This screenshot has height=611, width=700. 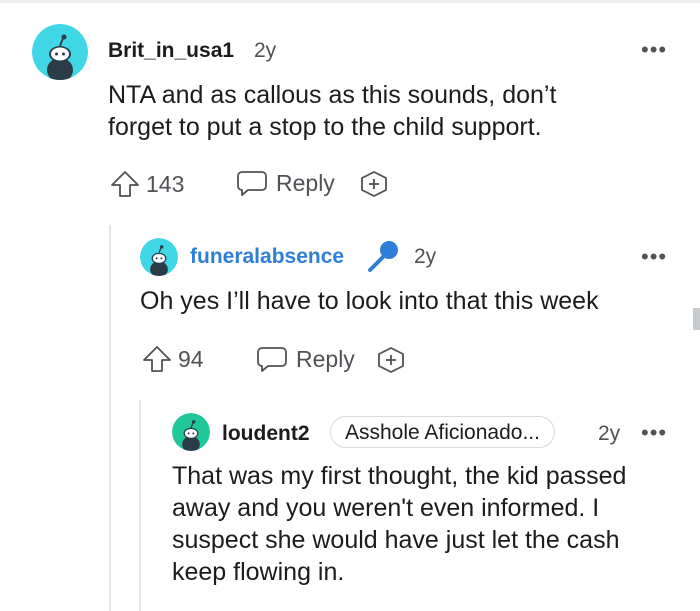 I want to click on upvote-button: 143, so click(x=147, y=184).